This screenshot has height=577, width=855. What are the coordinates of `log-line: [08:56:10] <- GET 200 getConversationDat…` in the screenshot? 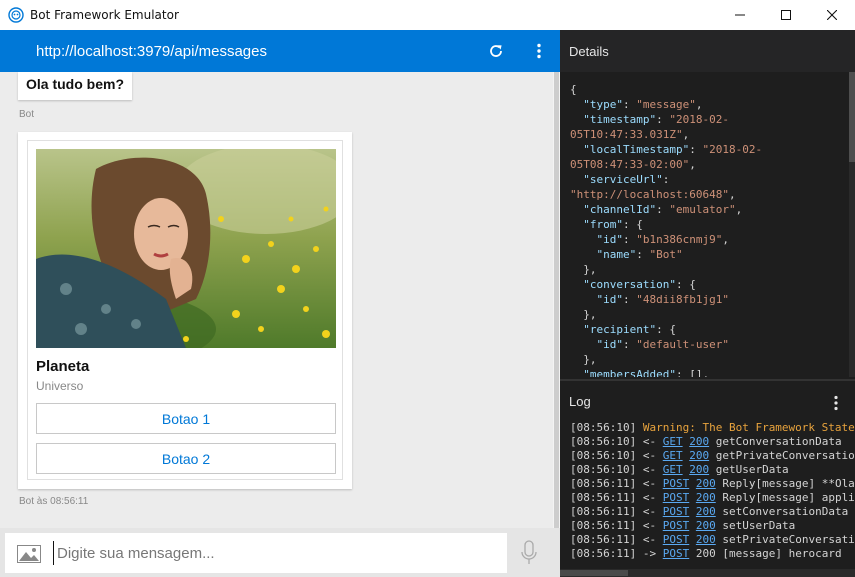 It's located at (706, 441).